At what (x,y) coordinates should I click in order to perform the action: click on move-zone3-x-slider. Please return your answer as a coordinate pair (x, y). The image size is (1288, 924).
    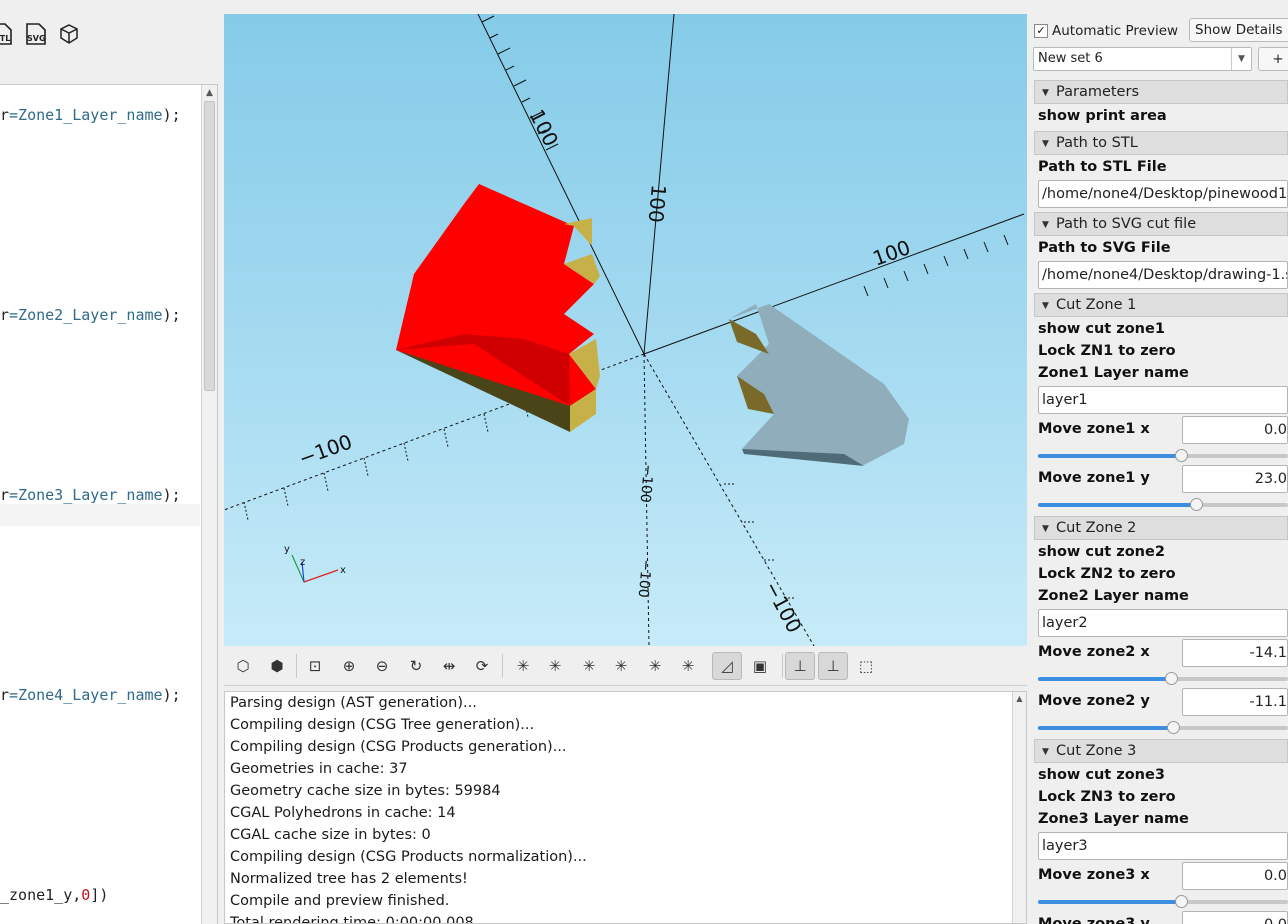
    Looking at the image, I should click on (1163, 902).